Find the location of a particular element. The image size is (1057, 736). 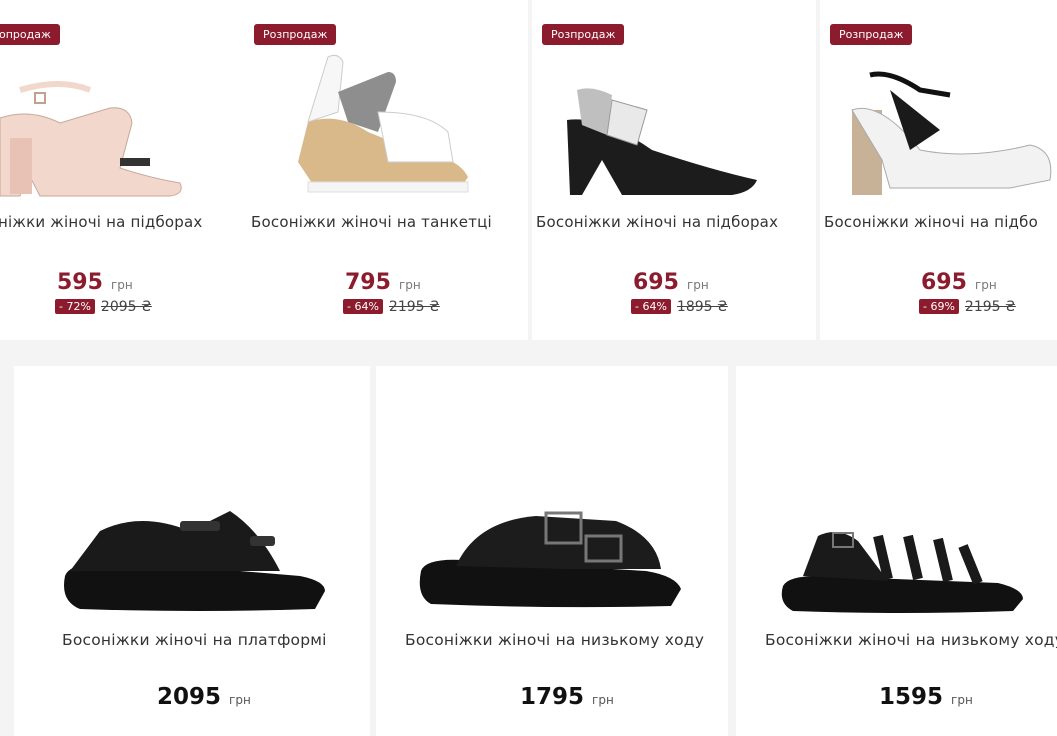

price: 795 грн is located at coordinates (383, 282).